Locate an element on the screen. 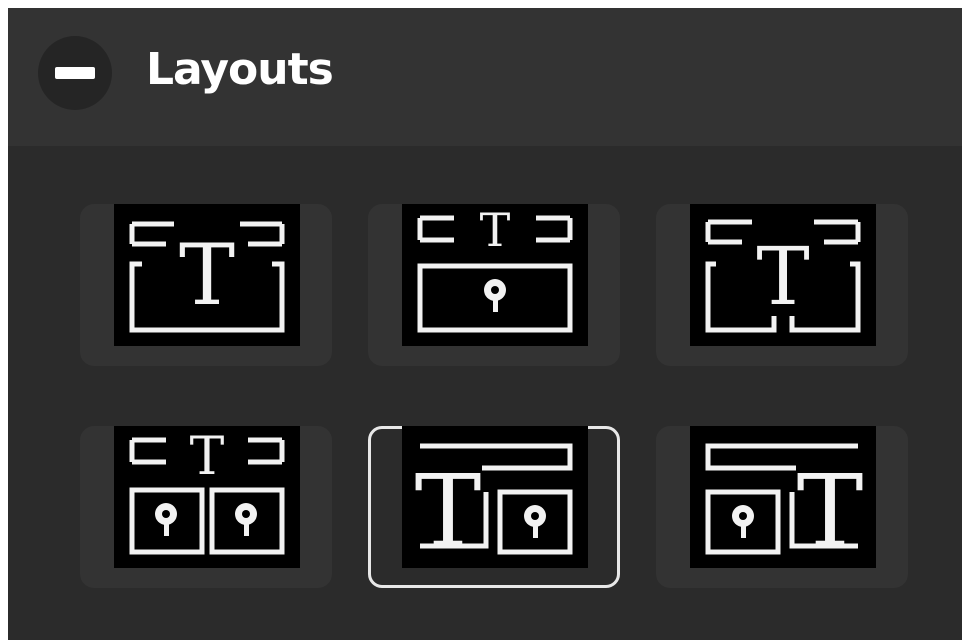 This screenshot has width=962, height=640. layout-tile-title-two-images: T is located at coordinates (206, 507).